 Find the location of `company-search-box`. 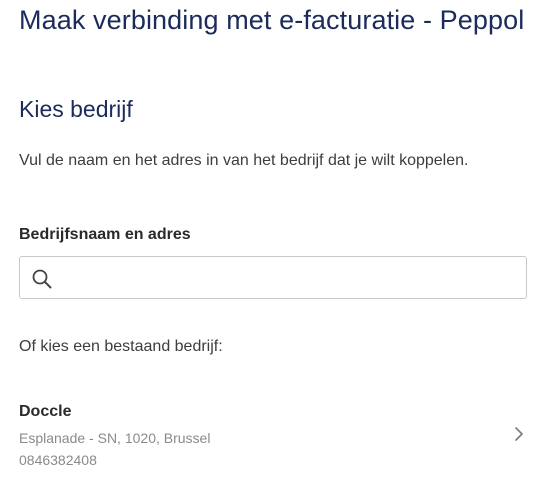

company-search-box is located at coordinates (273, 277).